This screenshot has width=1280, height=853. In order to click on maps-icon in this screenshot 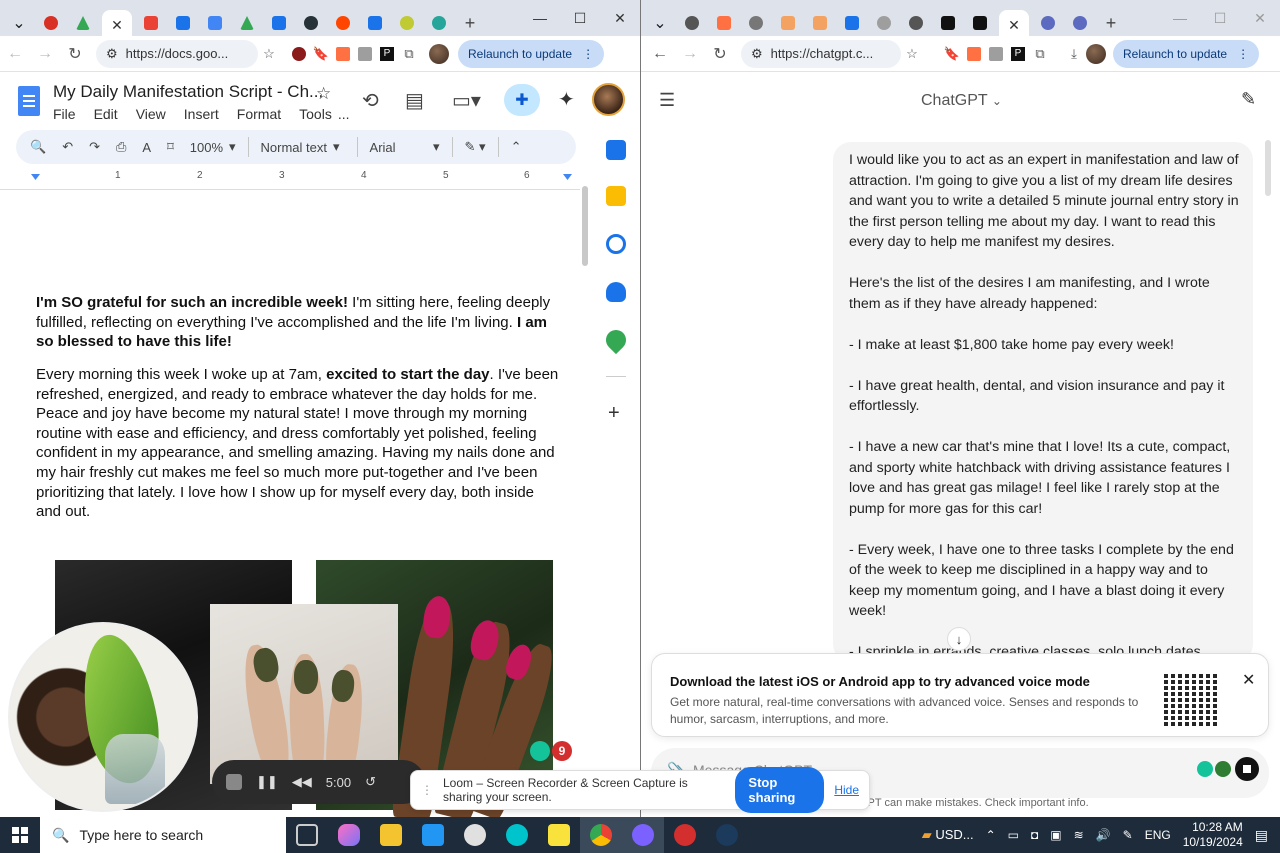, I will do `click(616, 340)`.